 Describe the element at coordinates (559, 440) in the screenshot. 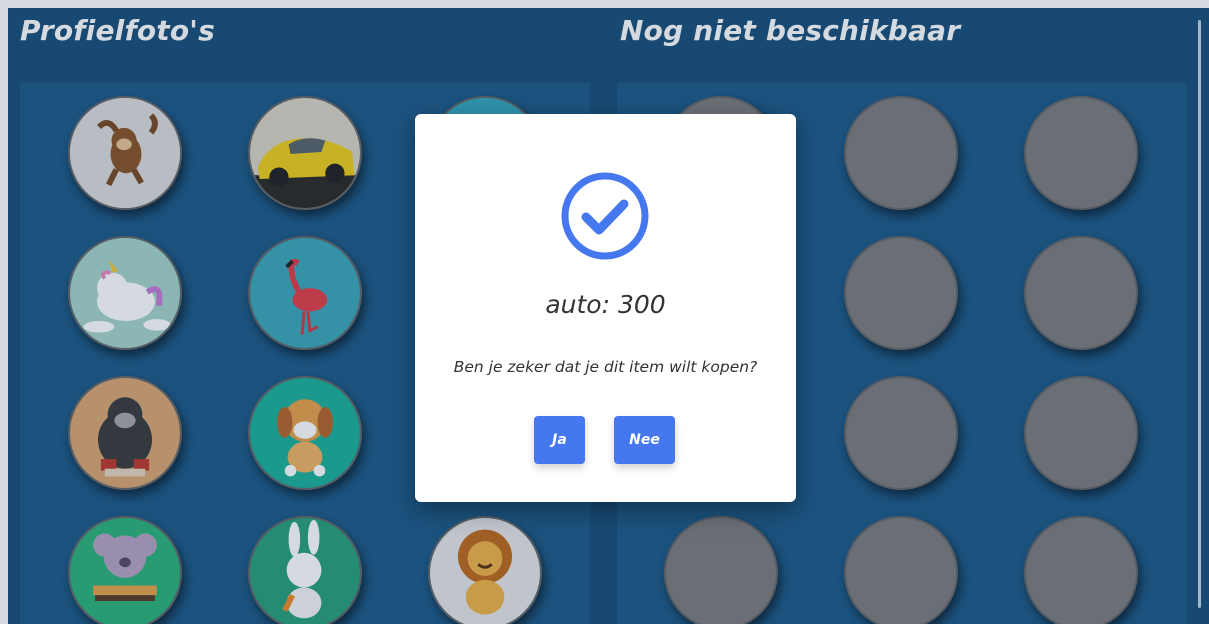

I see `confirm-yes-button: Ja` at that location.